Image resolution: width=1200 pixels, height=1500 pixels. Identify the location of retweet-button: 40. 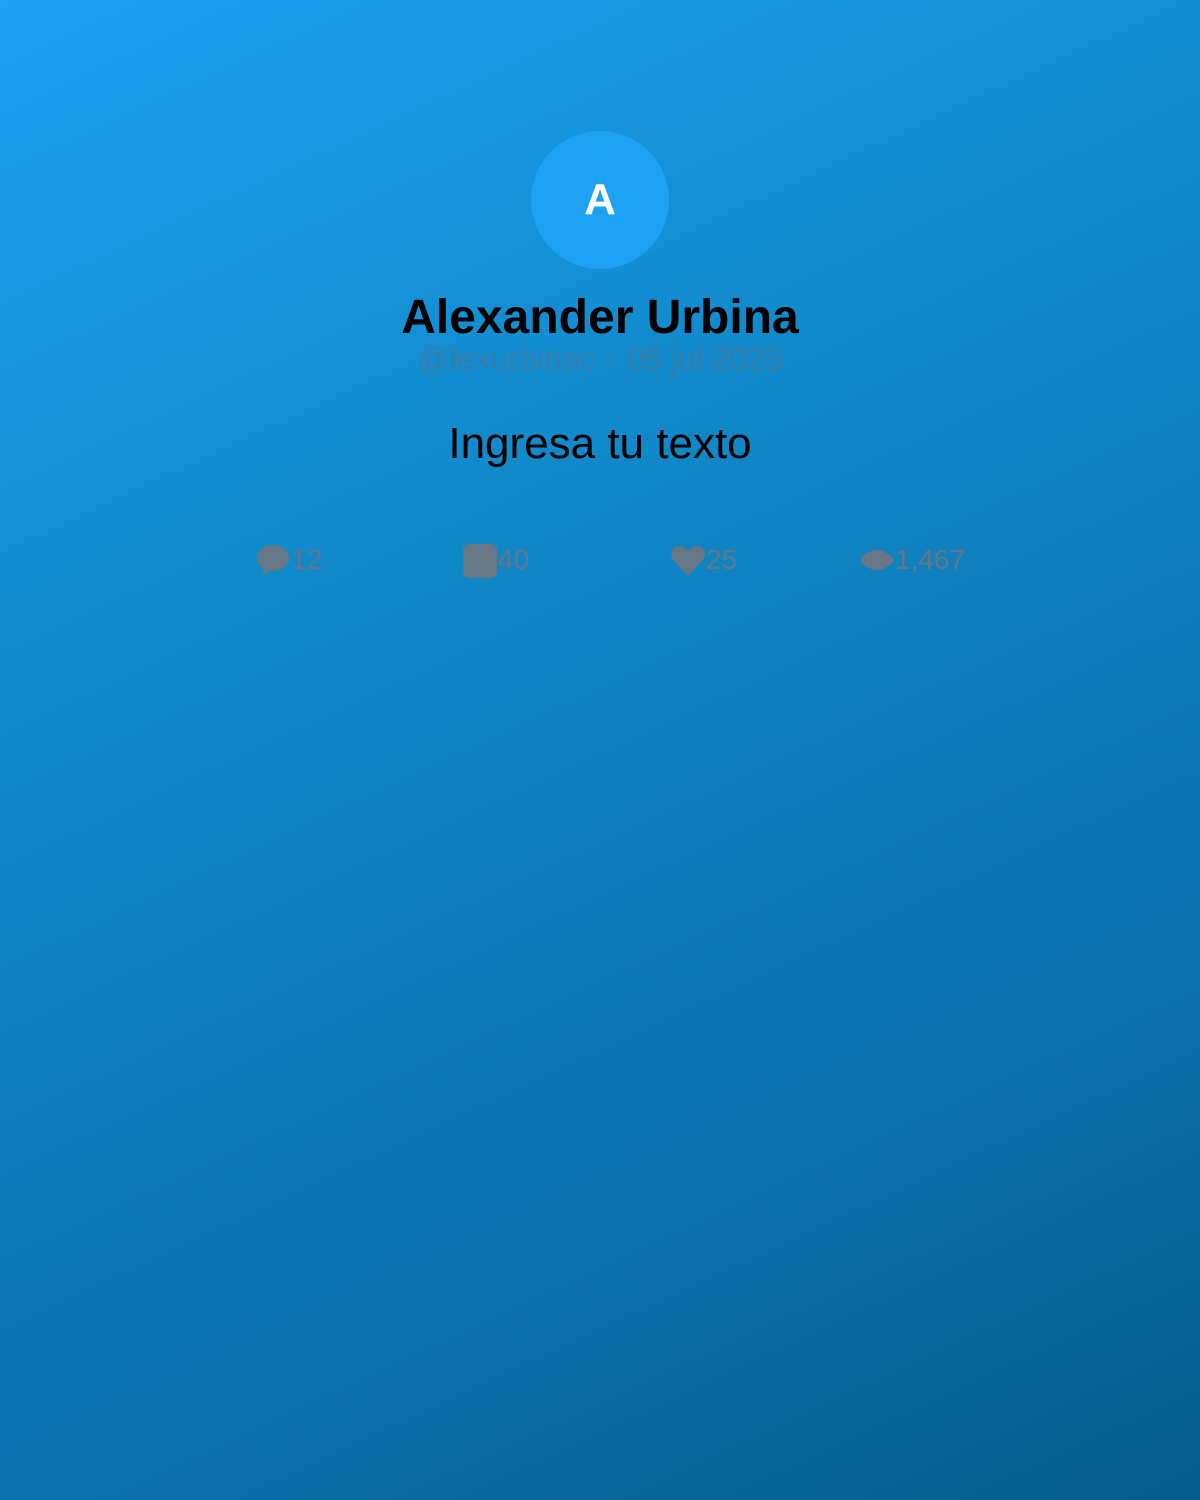
(495, 560).